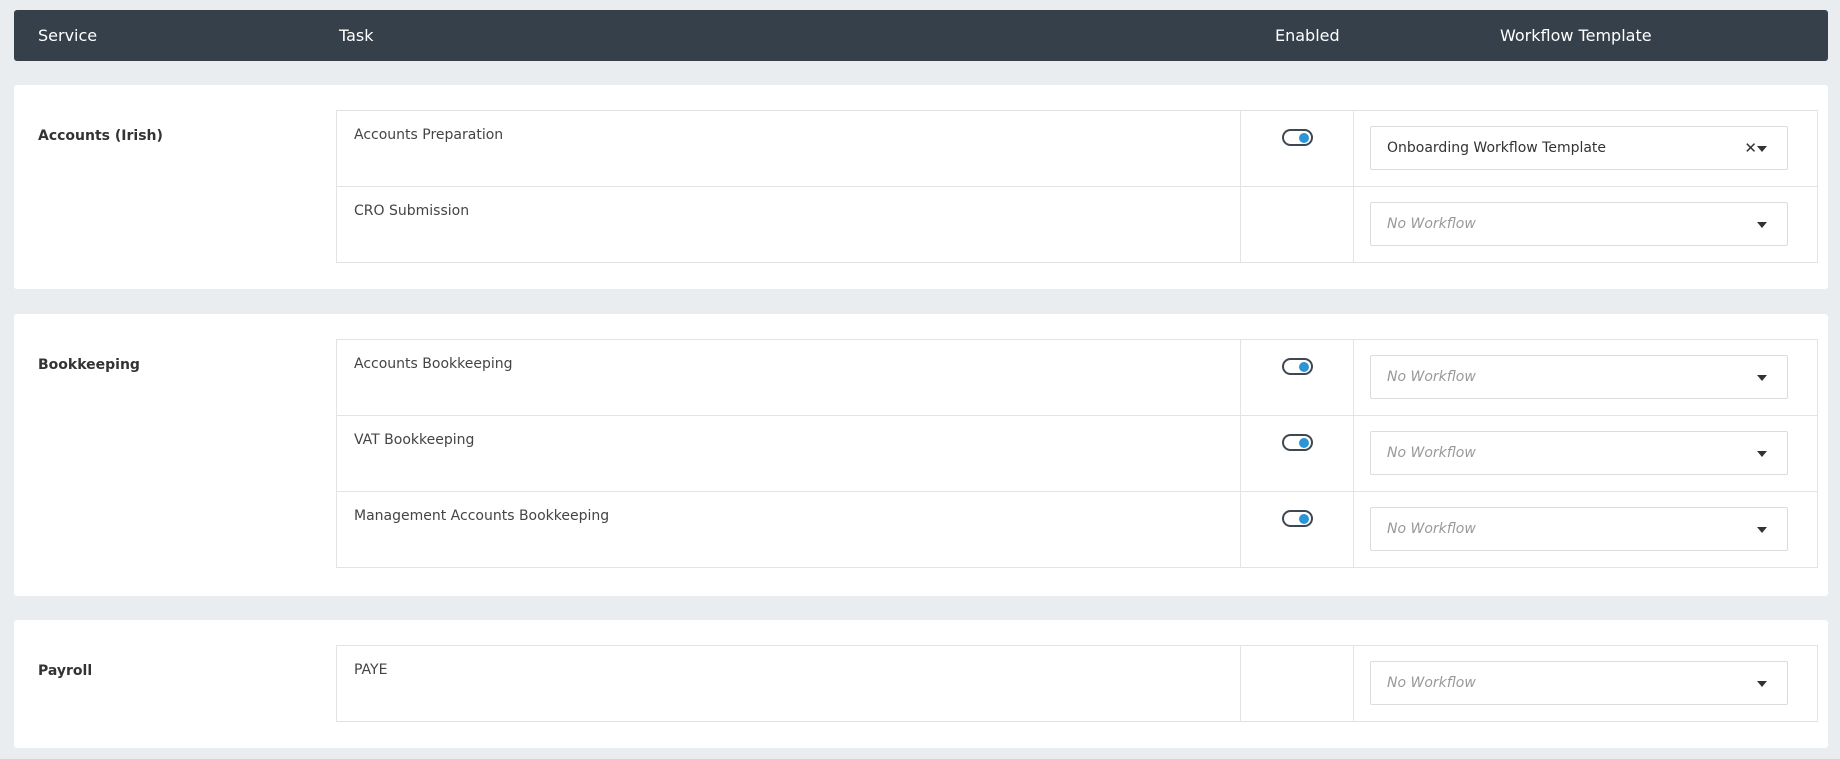  What do you see at coordinates (788, 529) in the screenshot?
I see `task-cell: Management Accounts Bookkeeping` at bounding box center [788, 529].